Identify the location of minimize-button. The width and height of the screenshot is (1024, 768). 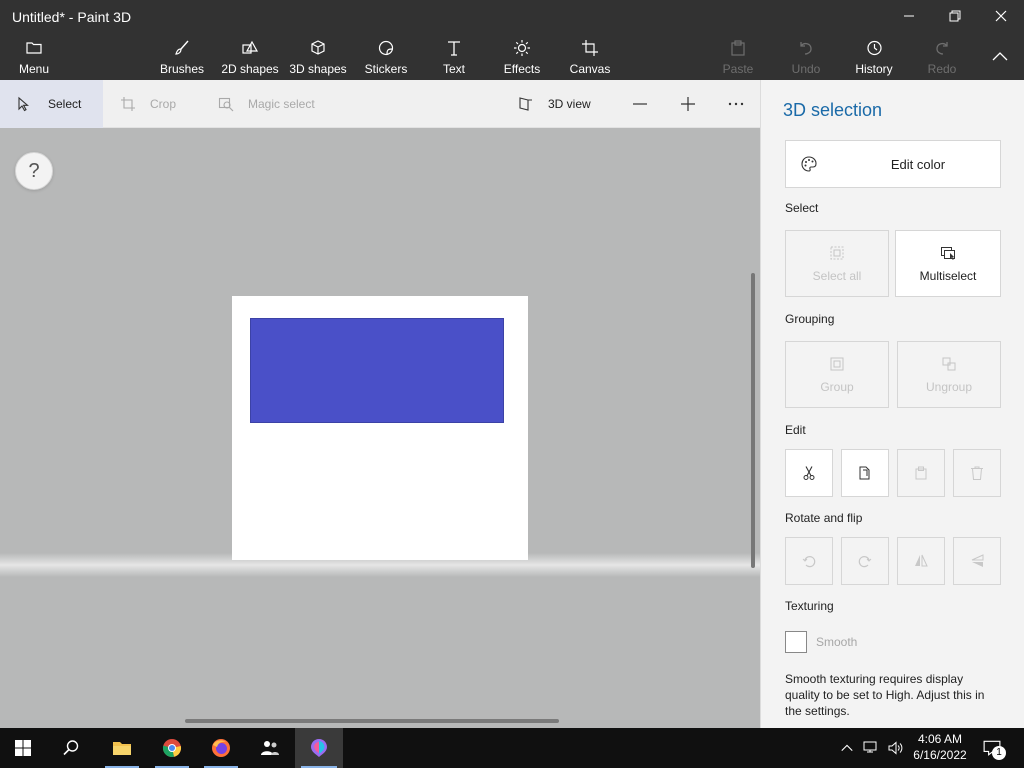
(909, 16).